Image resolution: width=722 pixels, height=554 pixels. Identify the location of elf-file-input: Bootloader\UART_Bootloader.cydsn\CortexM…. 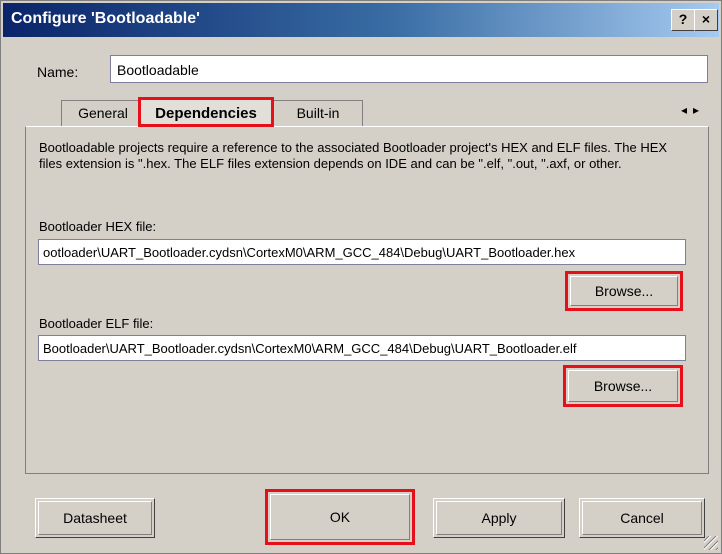
(362, 348).